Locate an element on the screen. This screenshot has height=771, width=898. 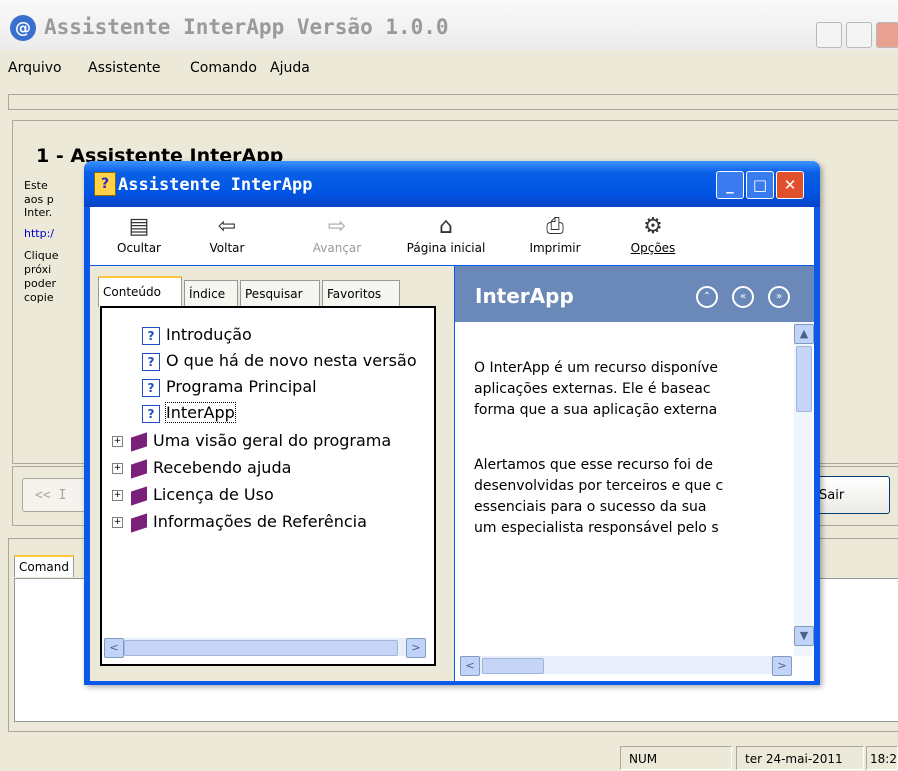
tree-item-topic: ? O que há de novo nesta versão is located at coordinates (284, 361).